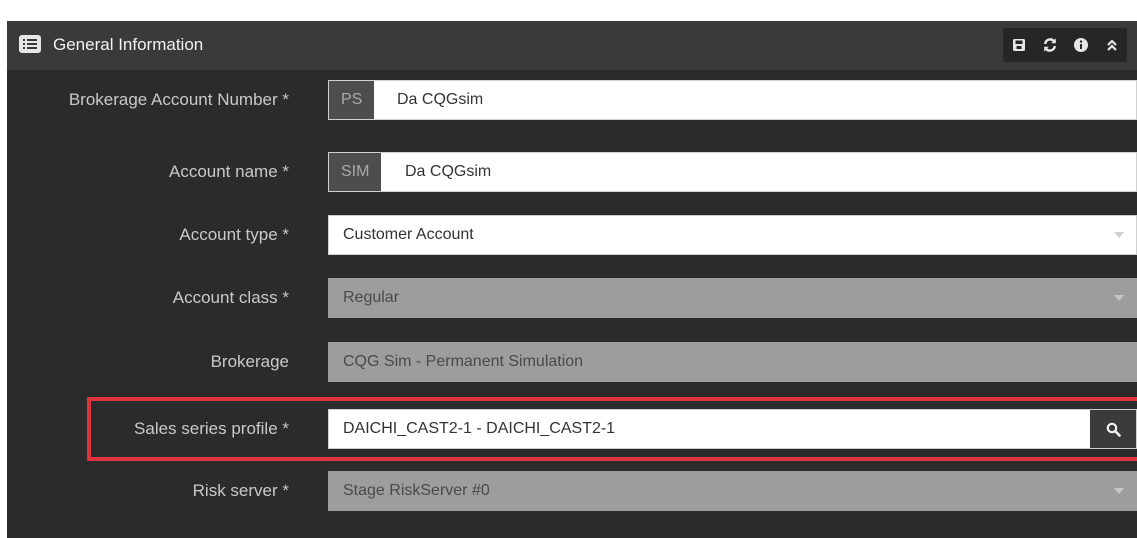  What do you see at coordinates (732, 100) in the screenshot?
I see `brokerage-account-number-field: PS Da CQGsim` at bounding box center [732, 100].